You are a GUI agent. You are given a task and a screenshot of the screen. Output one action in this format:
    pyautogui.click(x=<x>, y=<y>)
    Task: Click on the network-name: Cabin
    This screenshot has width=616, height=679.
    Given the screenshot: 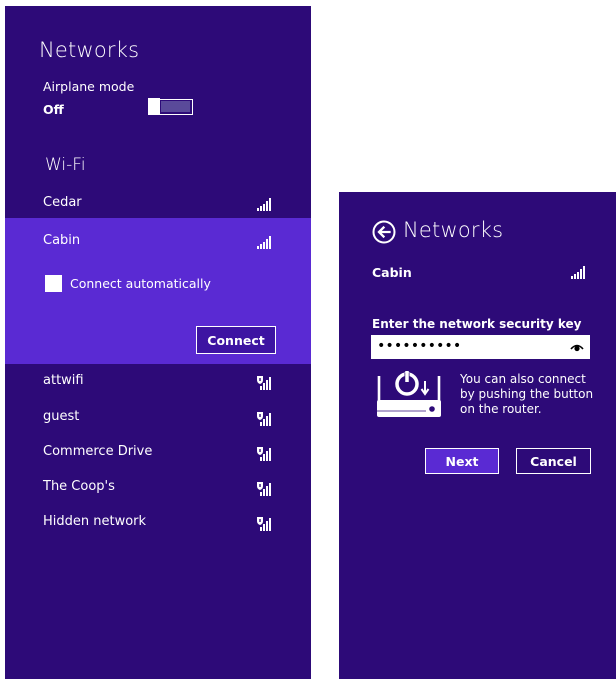 What is the action you would take?
    pyautogui.click(x=62, y=240)
    